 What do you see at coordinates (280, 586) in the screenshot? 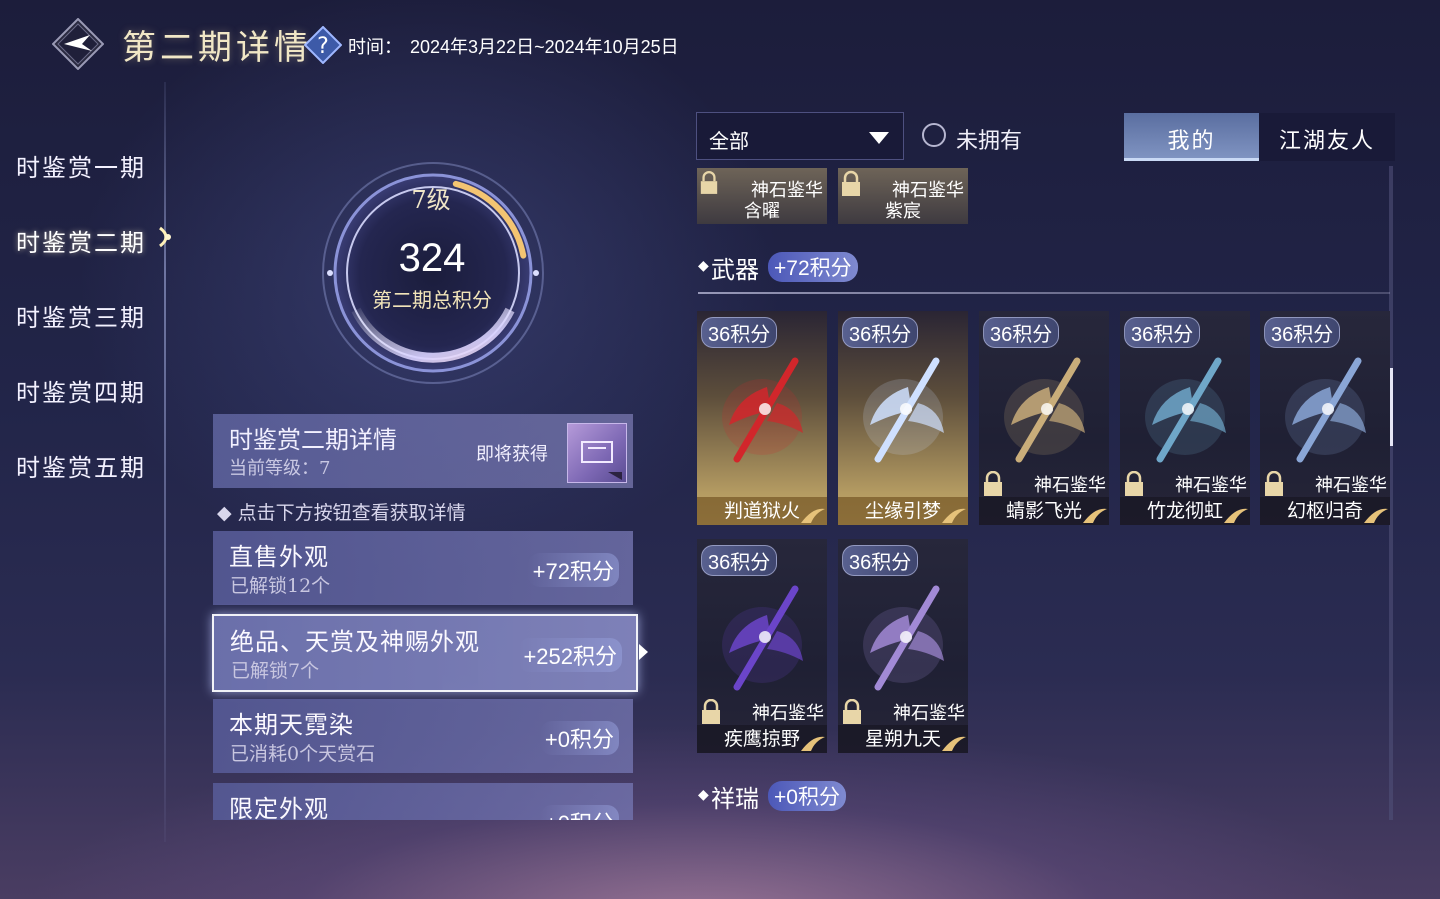
I see `category-subtitle: 已解锁12个` at bounding box center [280, 586].